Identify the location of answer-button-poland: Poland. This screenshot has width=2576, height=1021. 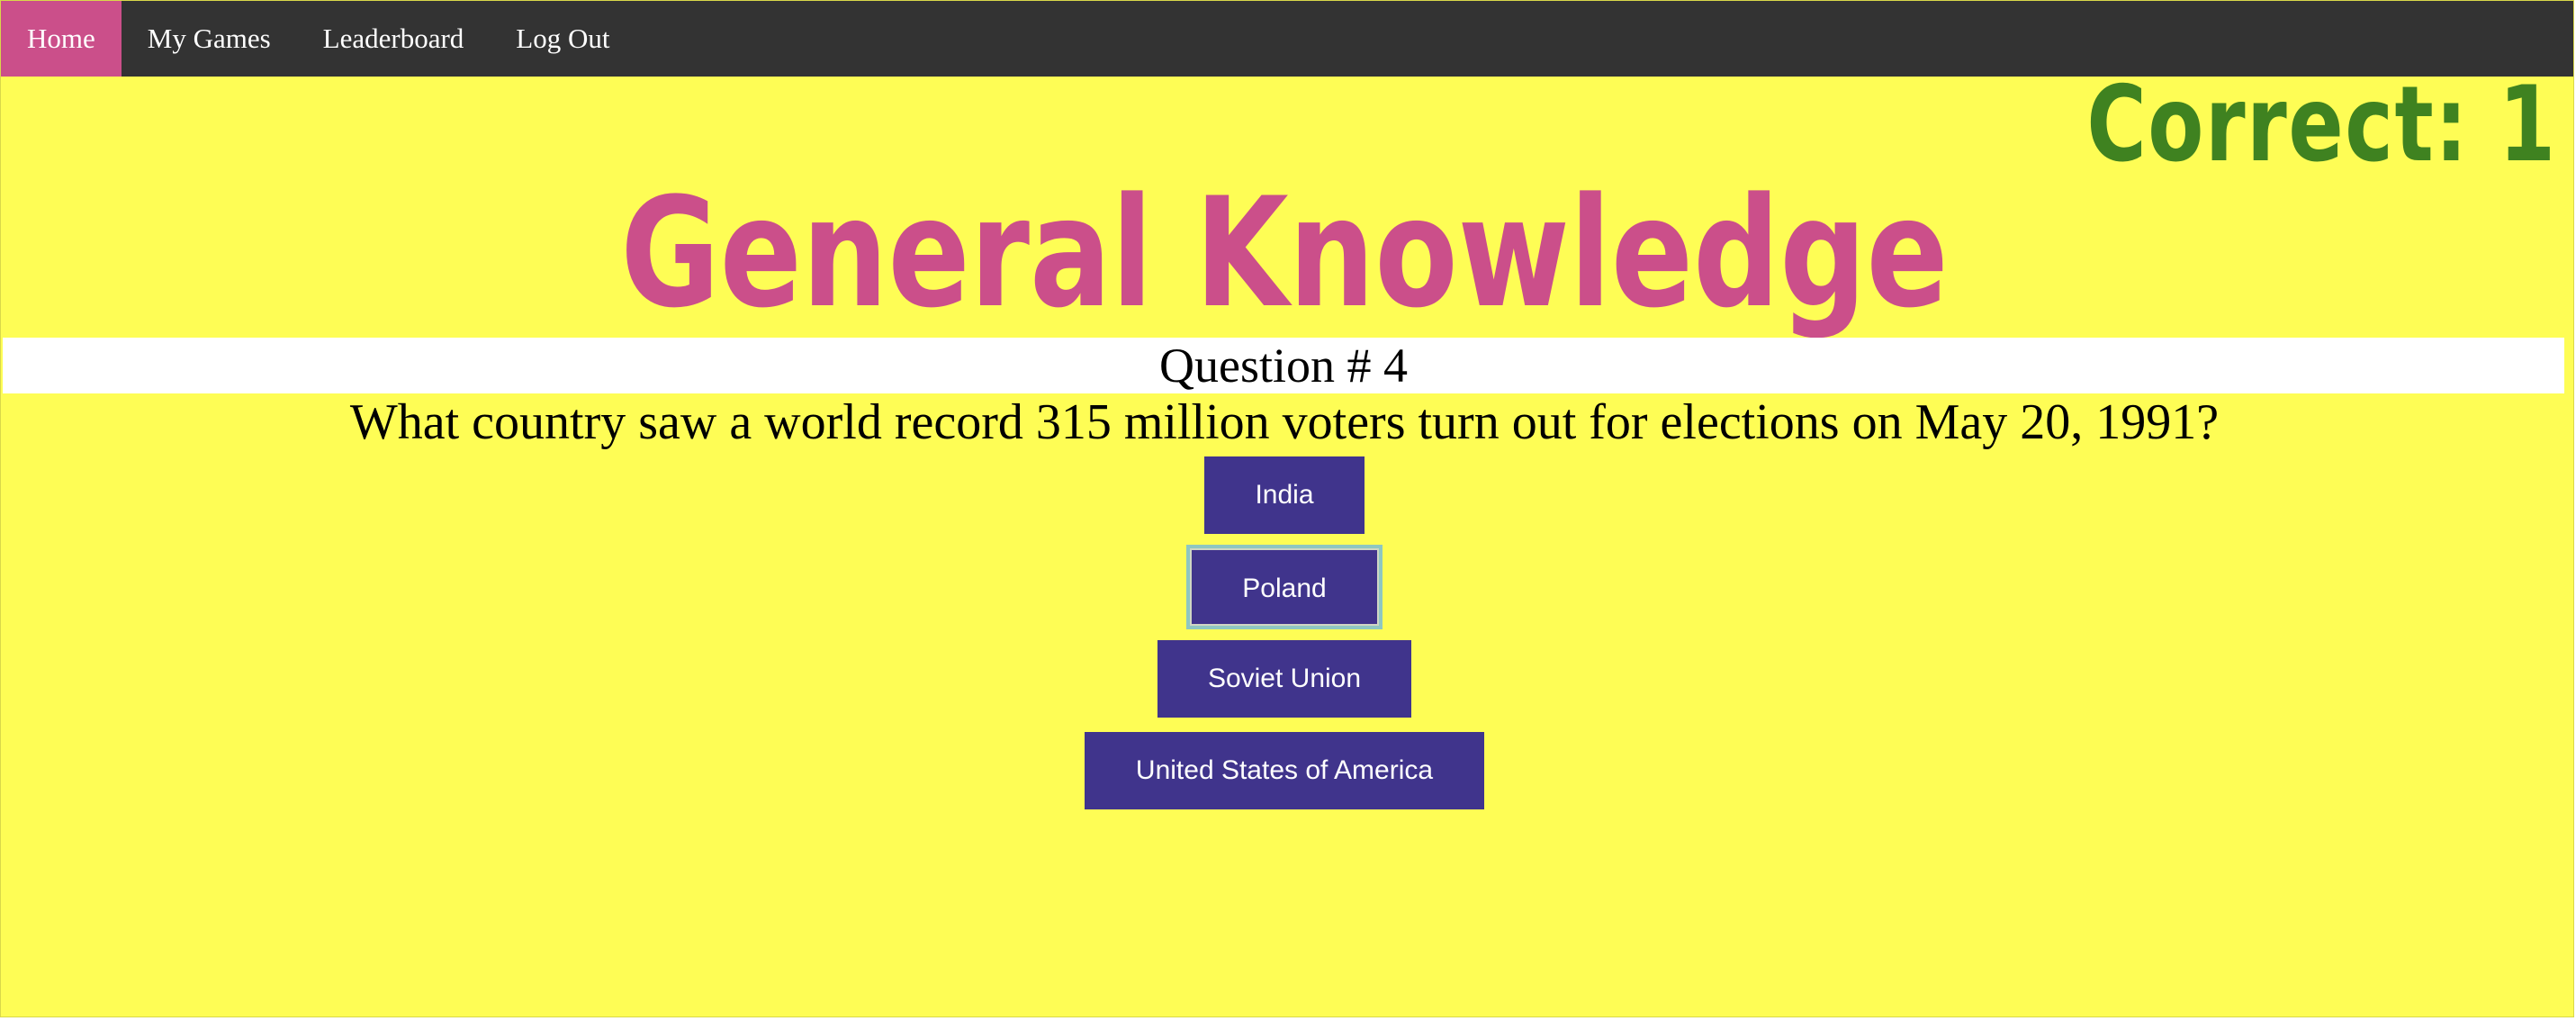
(1284, 587).